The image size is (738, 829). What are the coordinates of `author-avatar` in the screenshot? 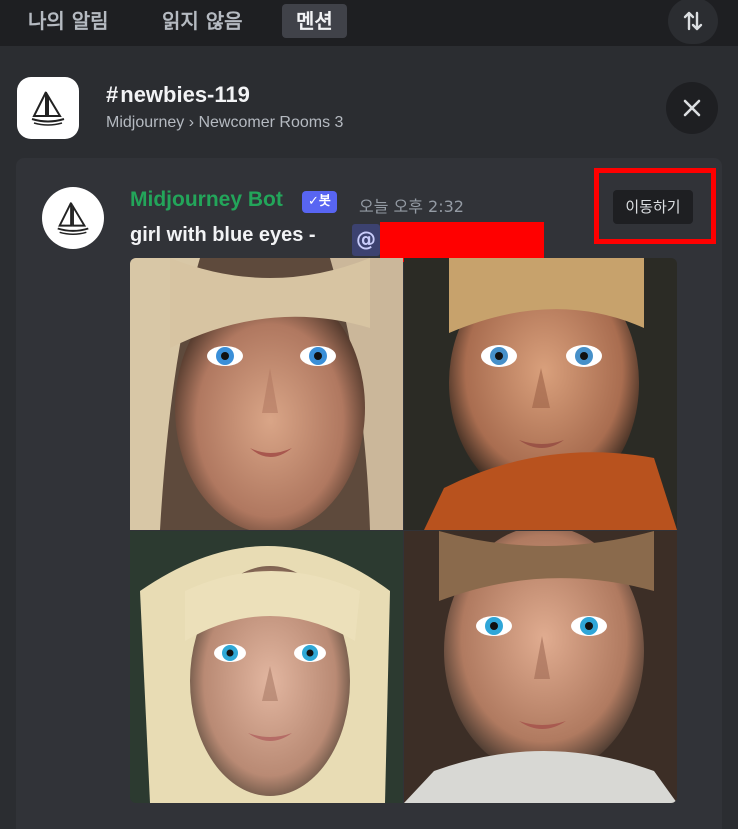 It's located at (73, 218).